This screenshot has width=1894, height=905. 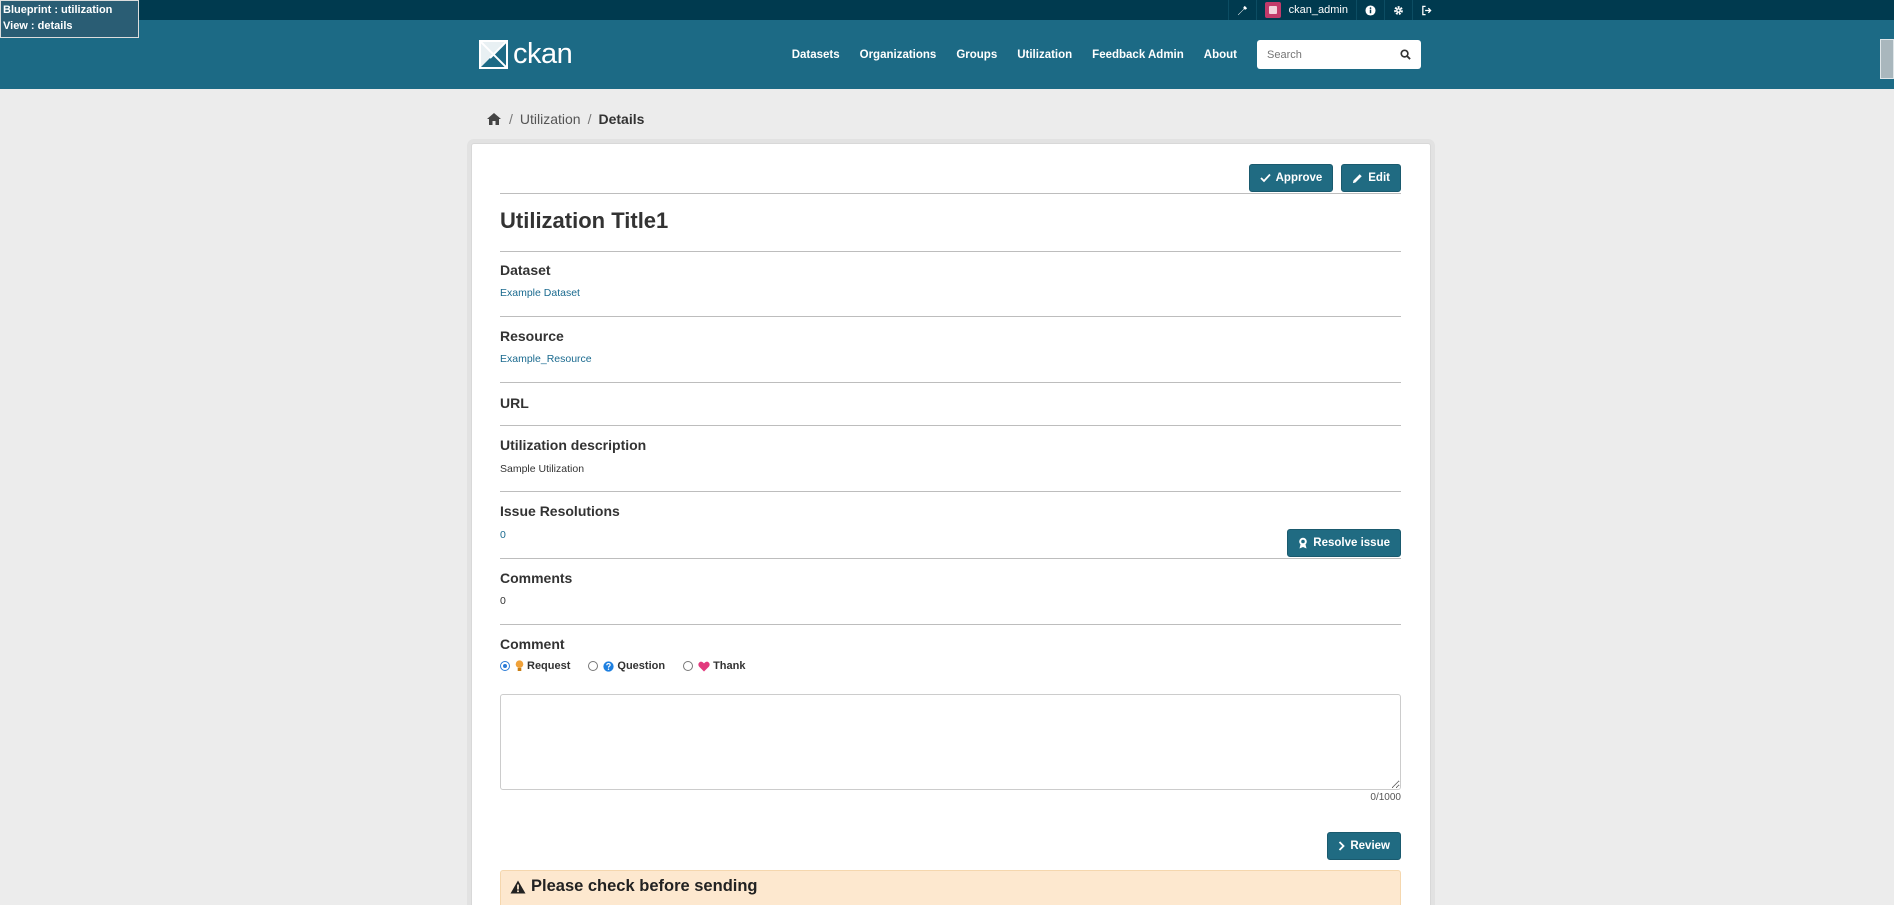 I want to click on dataset-link: Example Dataset, so click(x=540, y=293).